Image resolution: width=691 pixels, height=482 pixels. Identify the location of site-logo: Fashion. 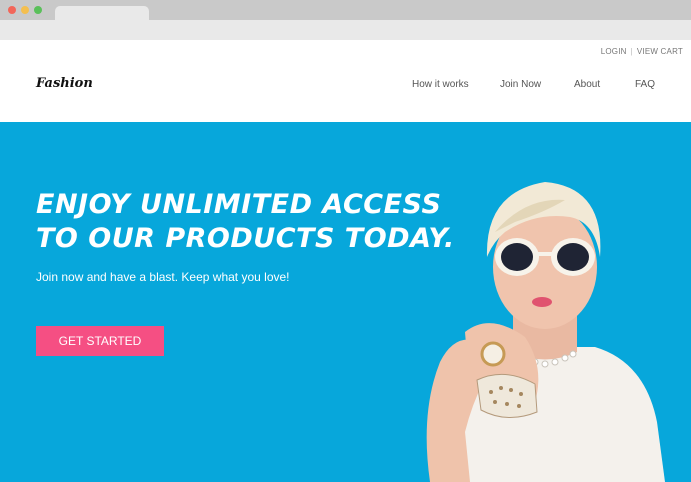
(64, 83).